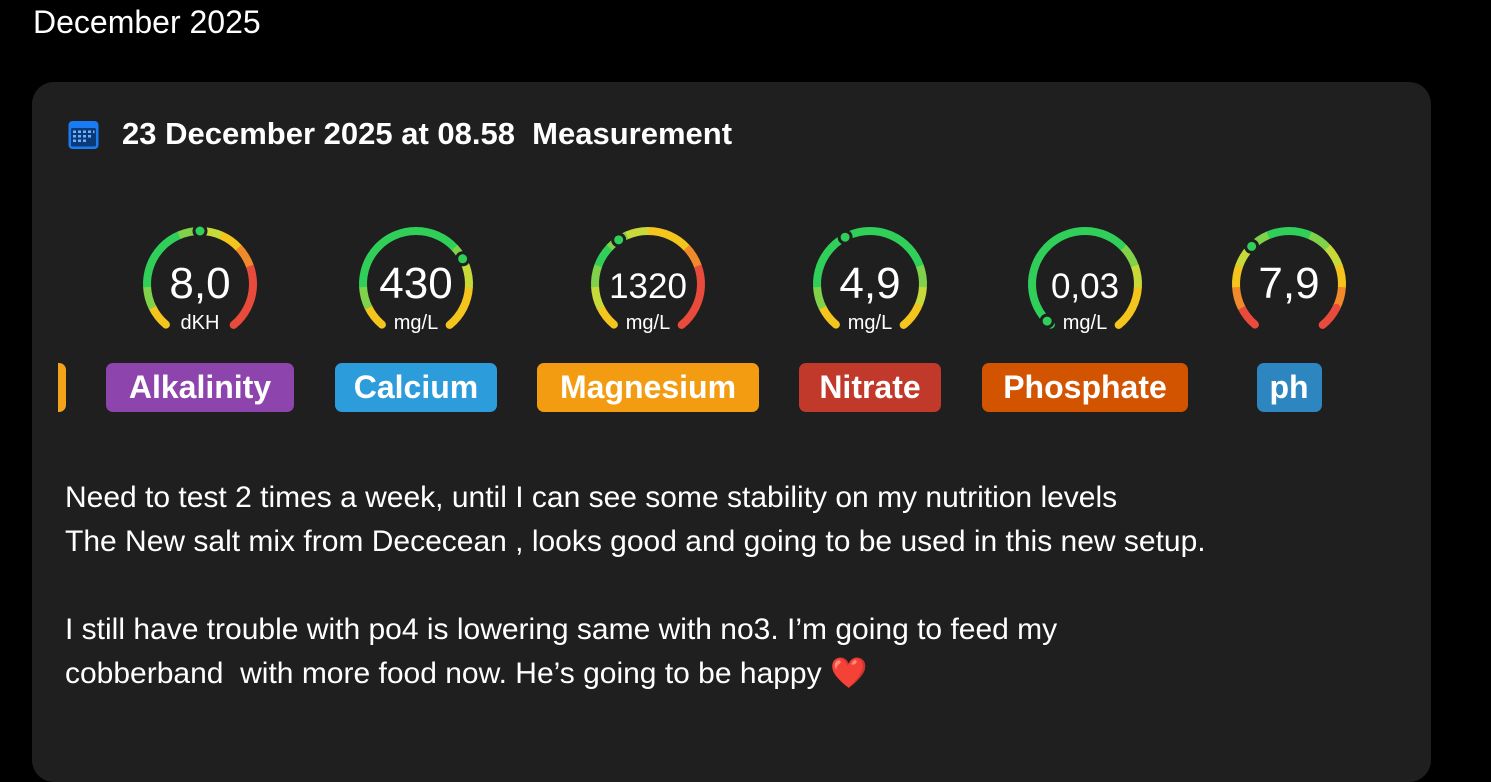  Describe the element at coordinates (62, 387) in the screenshot. I see `partial-badge` at that location.